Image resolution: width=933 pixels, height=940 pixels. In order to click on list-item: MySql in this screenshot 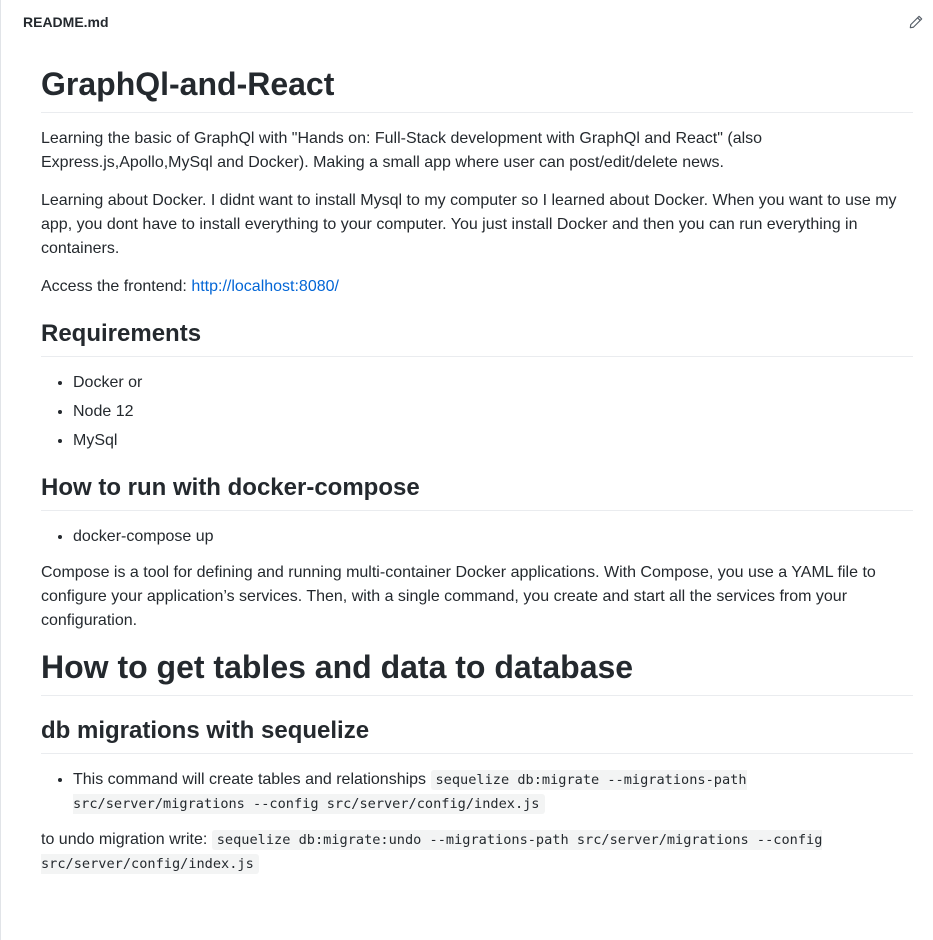, I will do `click(493, 441)`.